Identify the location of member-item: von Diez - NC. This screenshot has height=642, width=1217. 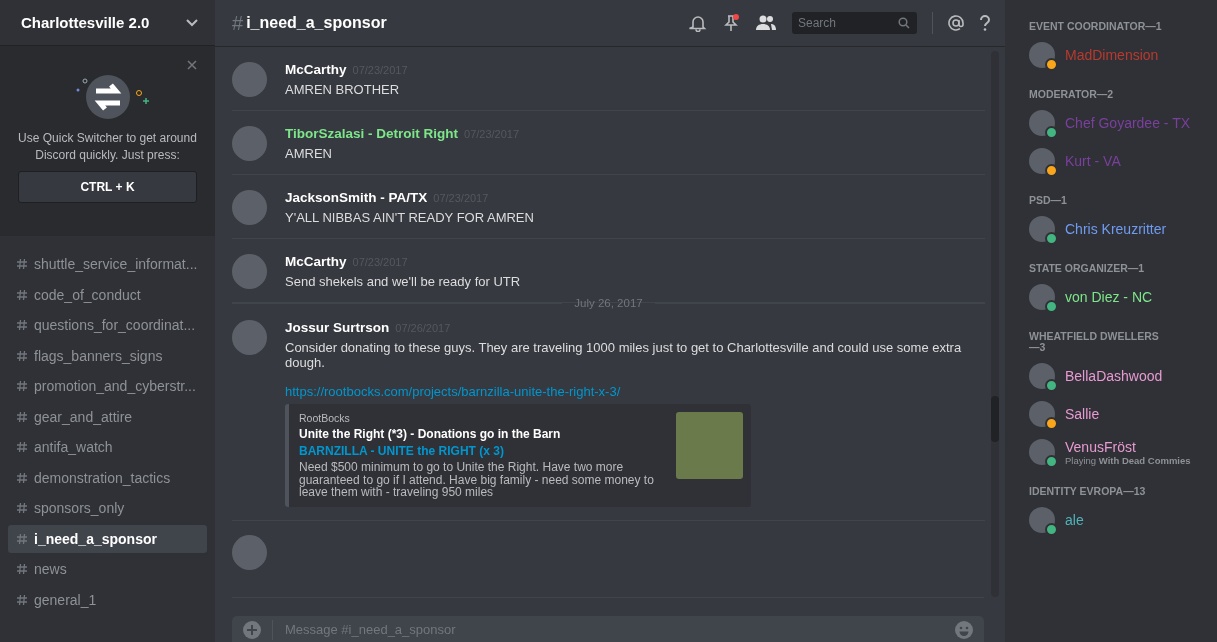
(1118, 297).